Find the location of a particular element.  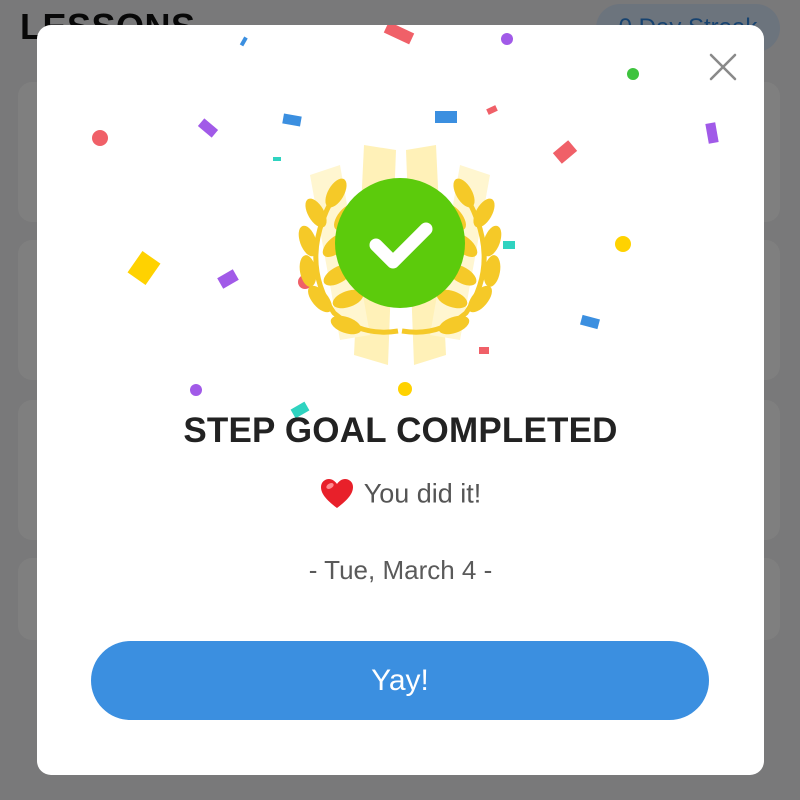

laurel-check-badge-icon is located at coordinates (400, 255).